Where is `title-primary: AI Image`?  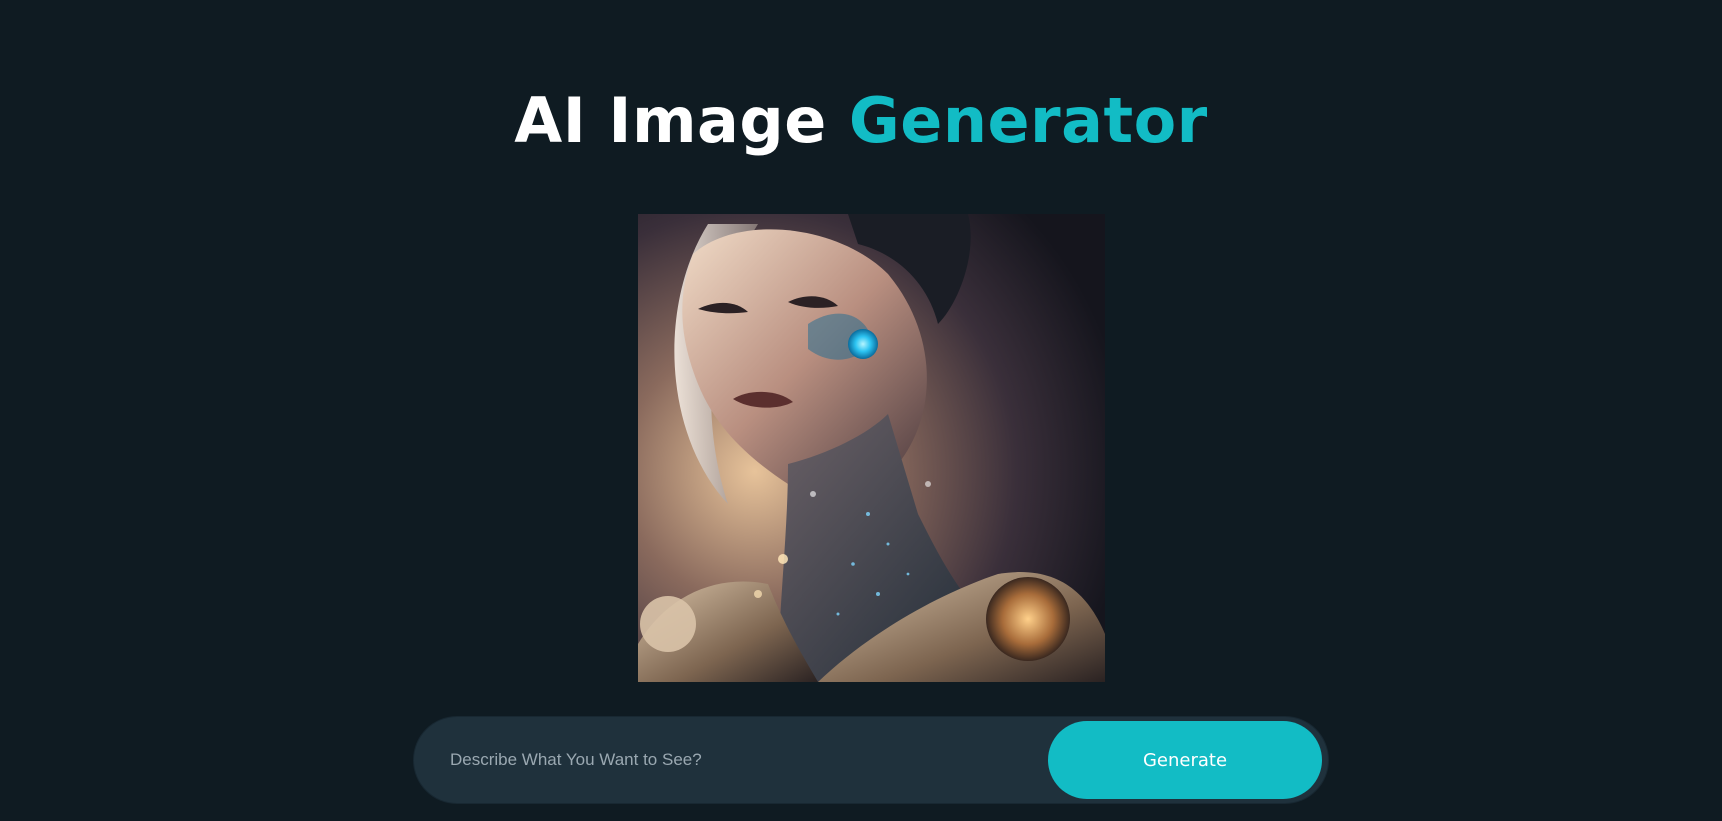
title-primary: AI Image is located at coordinates (670, 120).